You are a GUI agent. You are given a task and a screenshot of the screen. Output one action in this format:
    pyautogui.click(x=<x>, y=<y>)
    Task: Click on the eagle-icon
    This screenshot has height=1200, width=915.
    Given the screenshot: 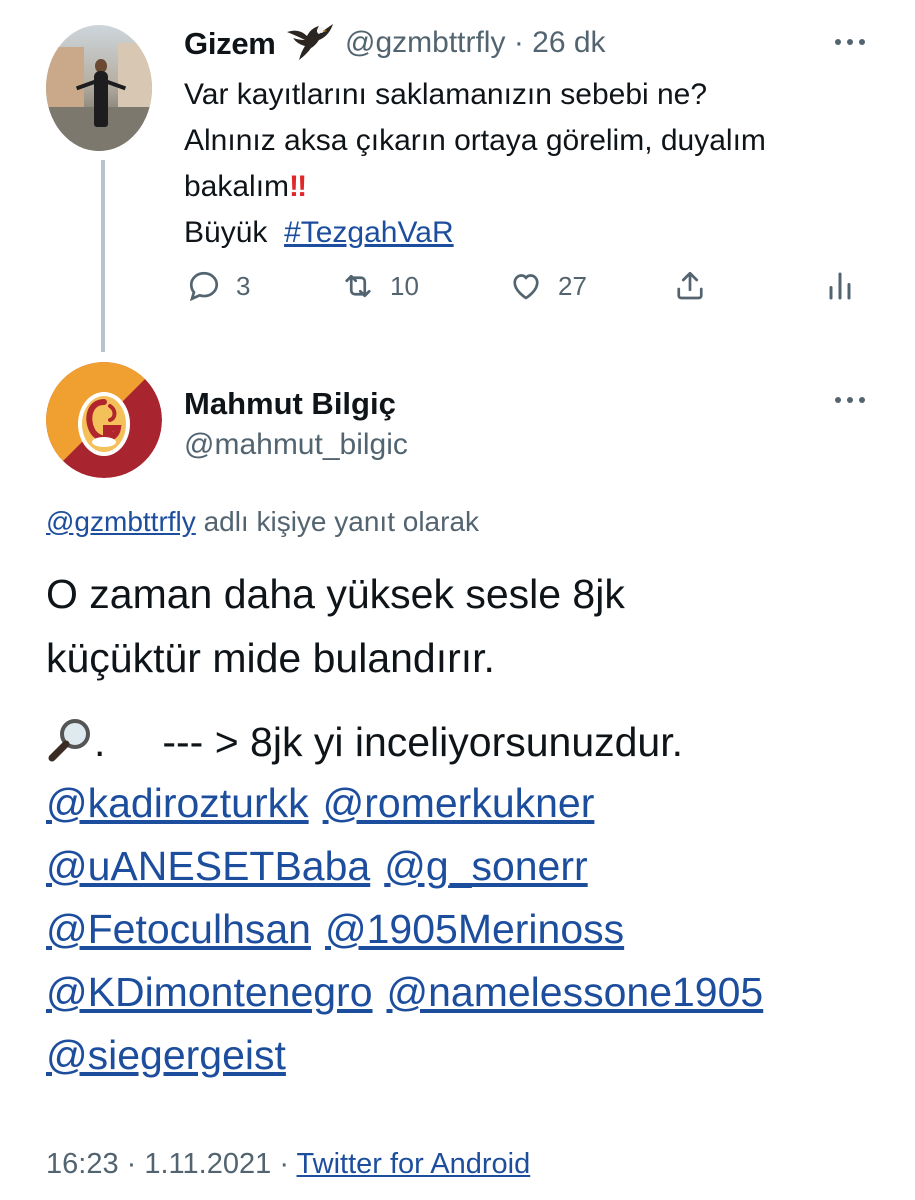 What is the action you would take?
    pyautogui.click(x=310, y=42)
    